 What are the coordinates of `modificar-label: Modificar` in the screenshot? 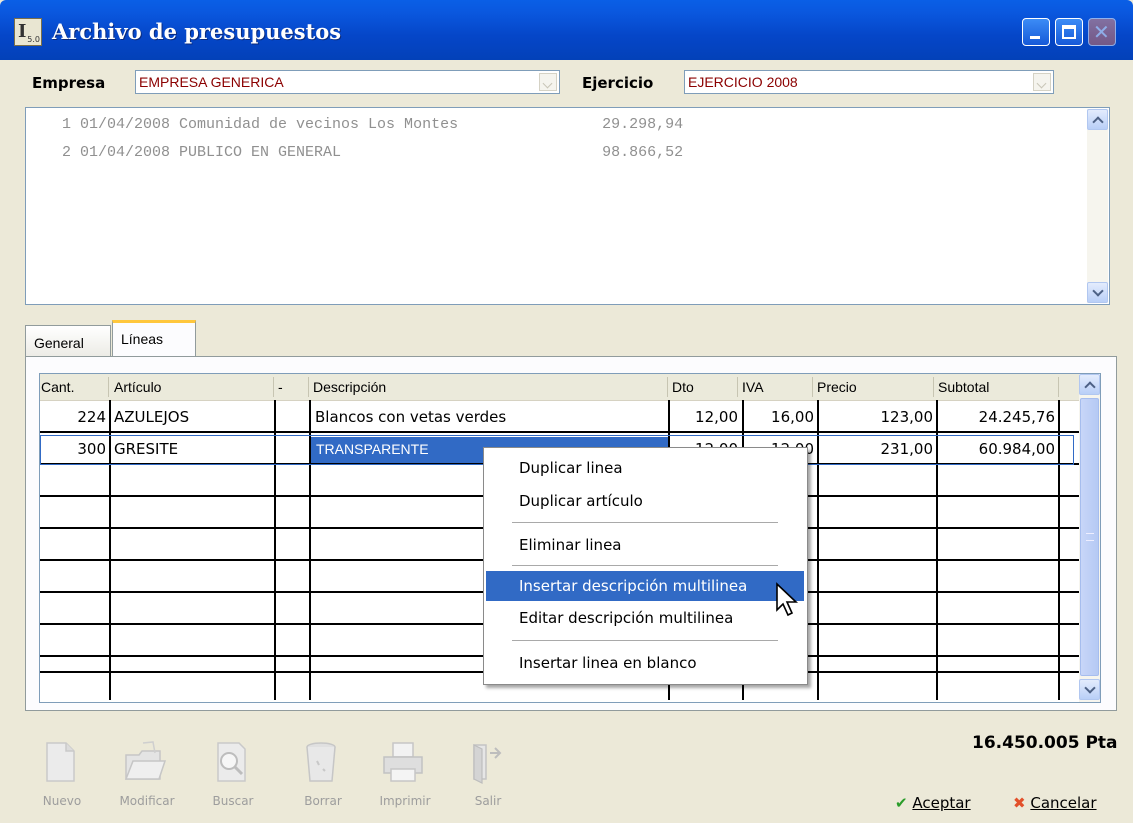 It's located at (147, 801).